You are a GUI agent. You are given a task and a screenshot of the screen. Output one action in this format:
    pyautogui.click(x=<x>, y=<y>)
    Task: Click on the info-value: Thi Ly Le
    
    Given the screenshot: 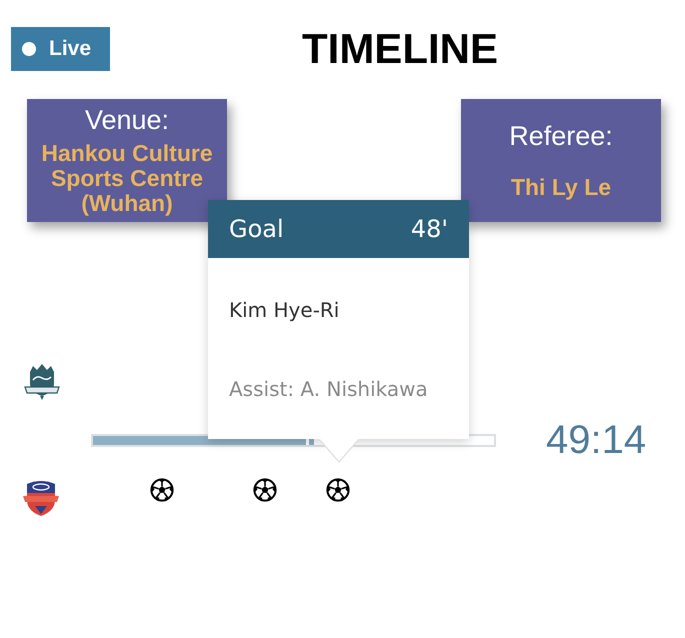 What is the action you would take?
    pyautogui.click(x=561, y=187)
    